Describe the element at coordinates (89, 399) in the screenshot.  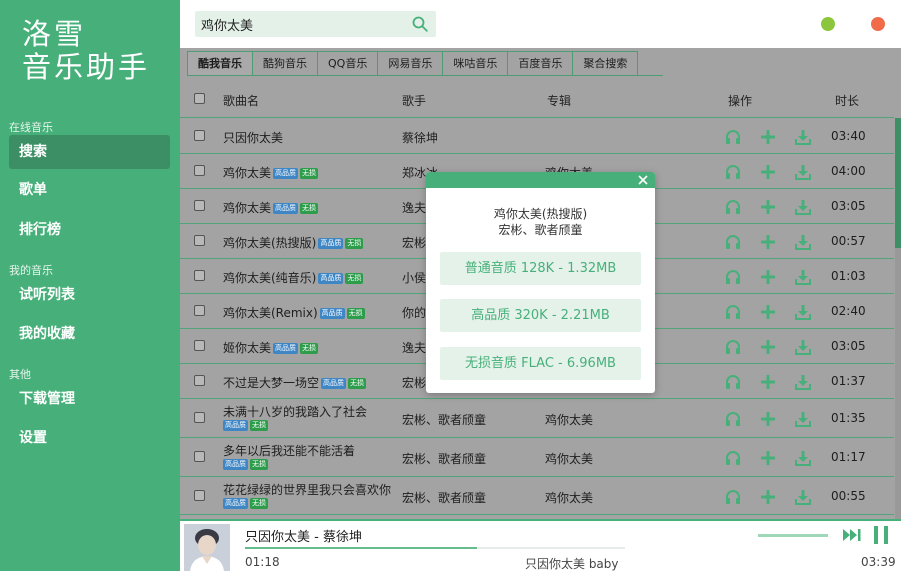
I see `sidebar-item-downloads: 下载管理` at that location.